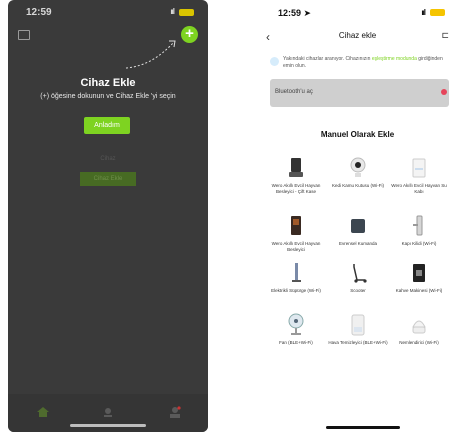 The height and width of the screenshot is (434, 449). Describe the element at coordinates (296, 167) in the screenshot. I see `feeder-bowl-icon` at that location.